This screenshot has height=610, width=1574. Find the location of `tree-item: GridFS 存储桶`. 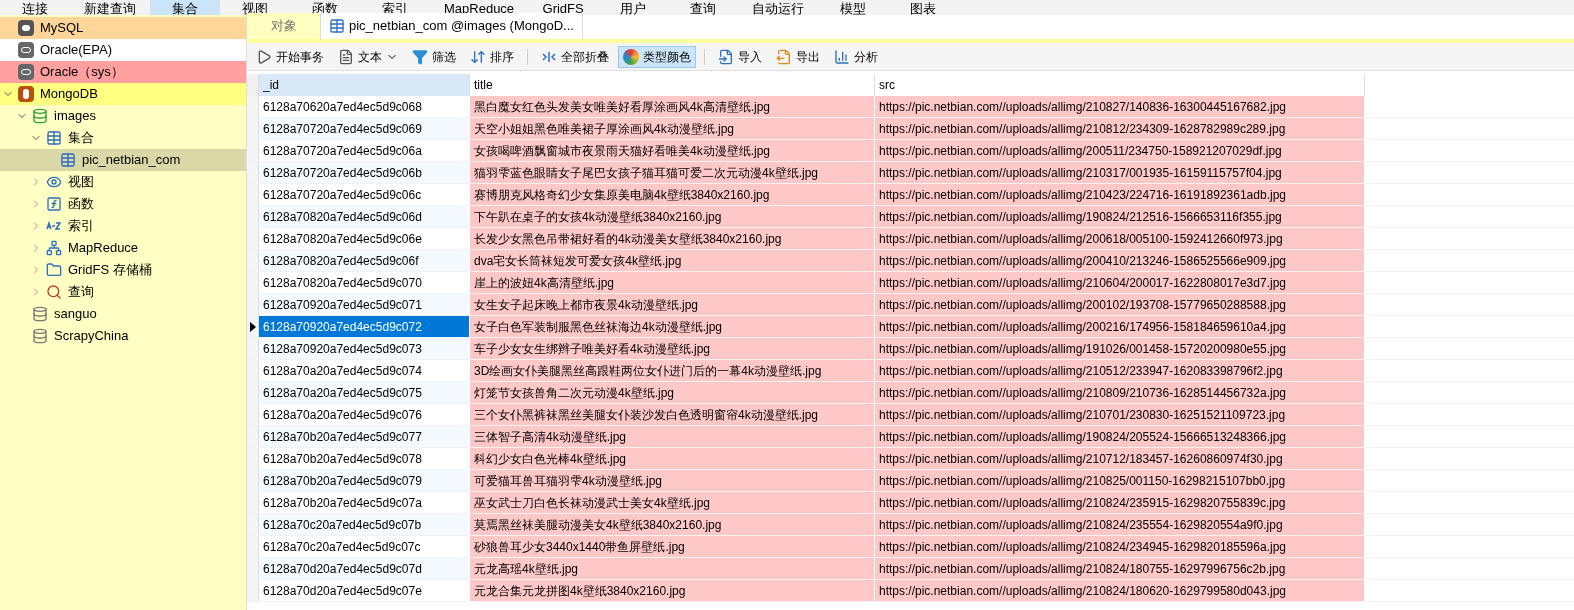

tree-item: GridFS 存储桶 is located at coordinates (123, 270).